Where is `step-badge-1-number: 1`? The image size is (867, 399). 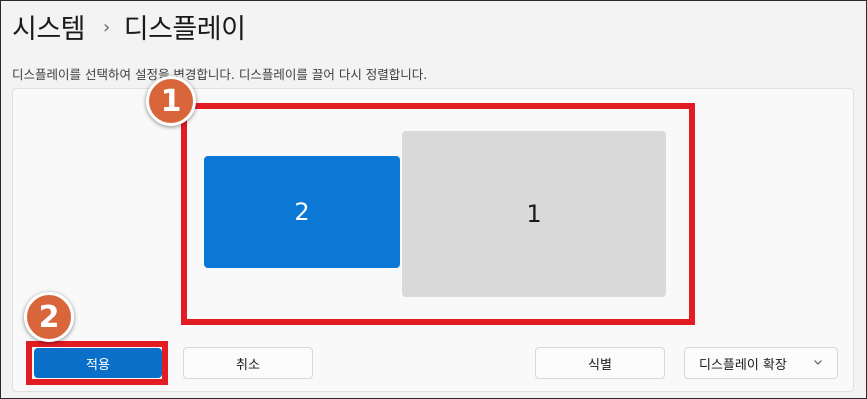
step-badge-1-number: 1 is located at coordinates (171, 101).